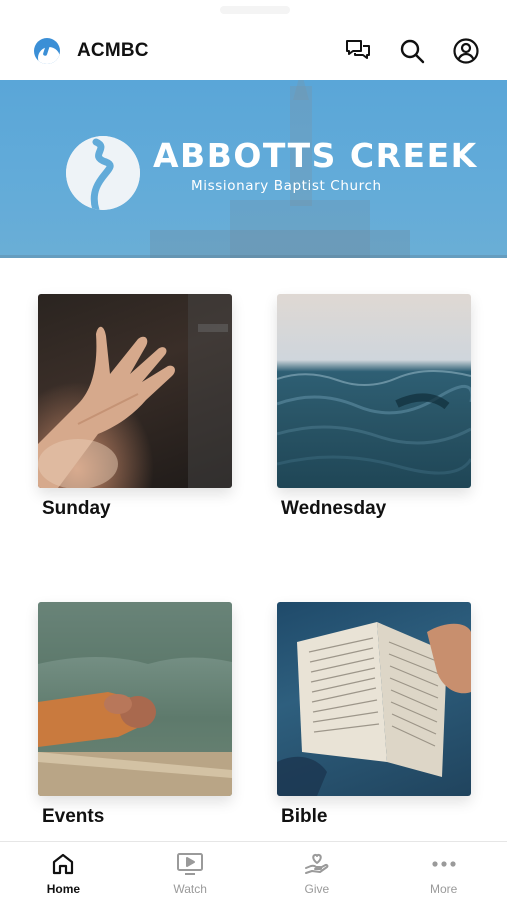 The height and width of the screenshot is (900, 507). Describe the element at coordinates (444, 864) in the screenshot. I see `more-icon` at that location.